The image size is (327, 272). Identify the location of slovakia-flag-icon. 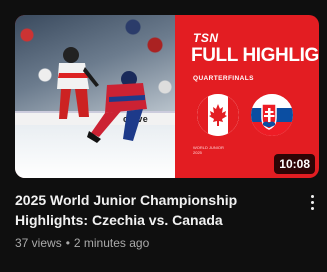
(272, 115).